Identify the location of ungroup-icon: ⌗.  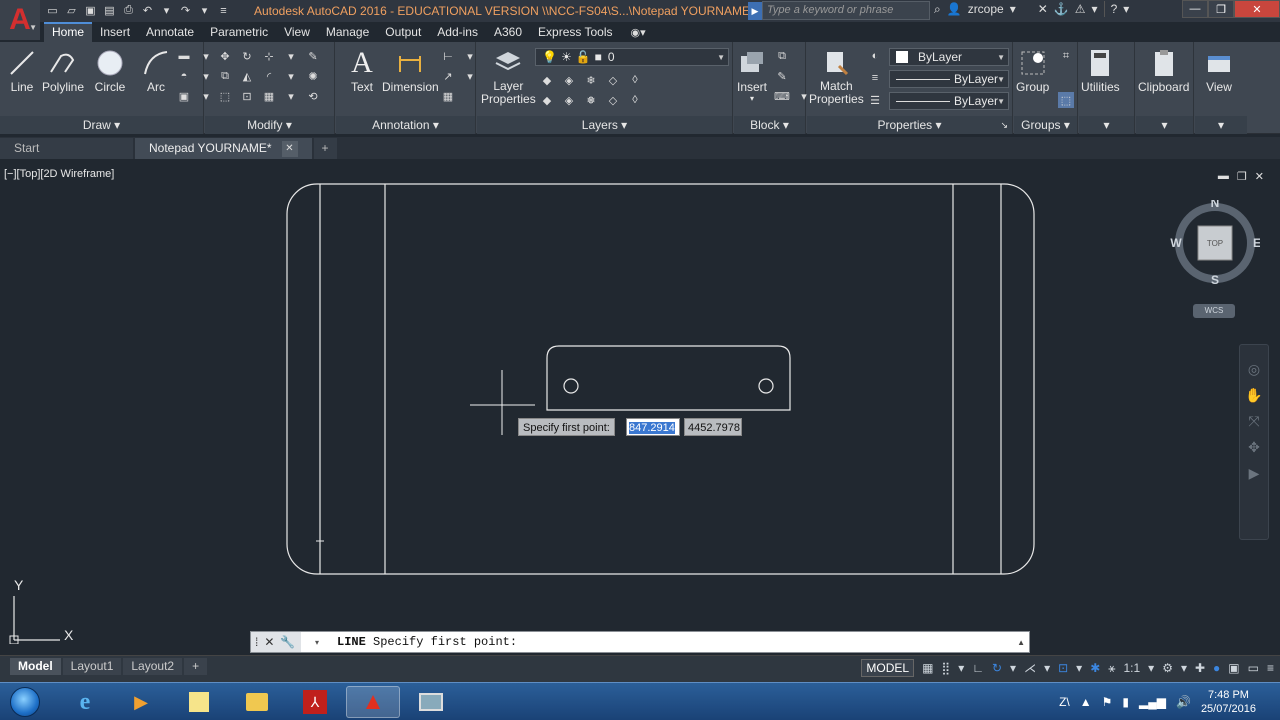
(1066, 56).